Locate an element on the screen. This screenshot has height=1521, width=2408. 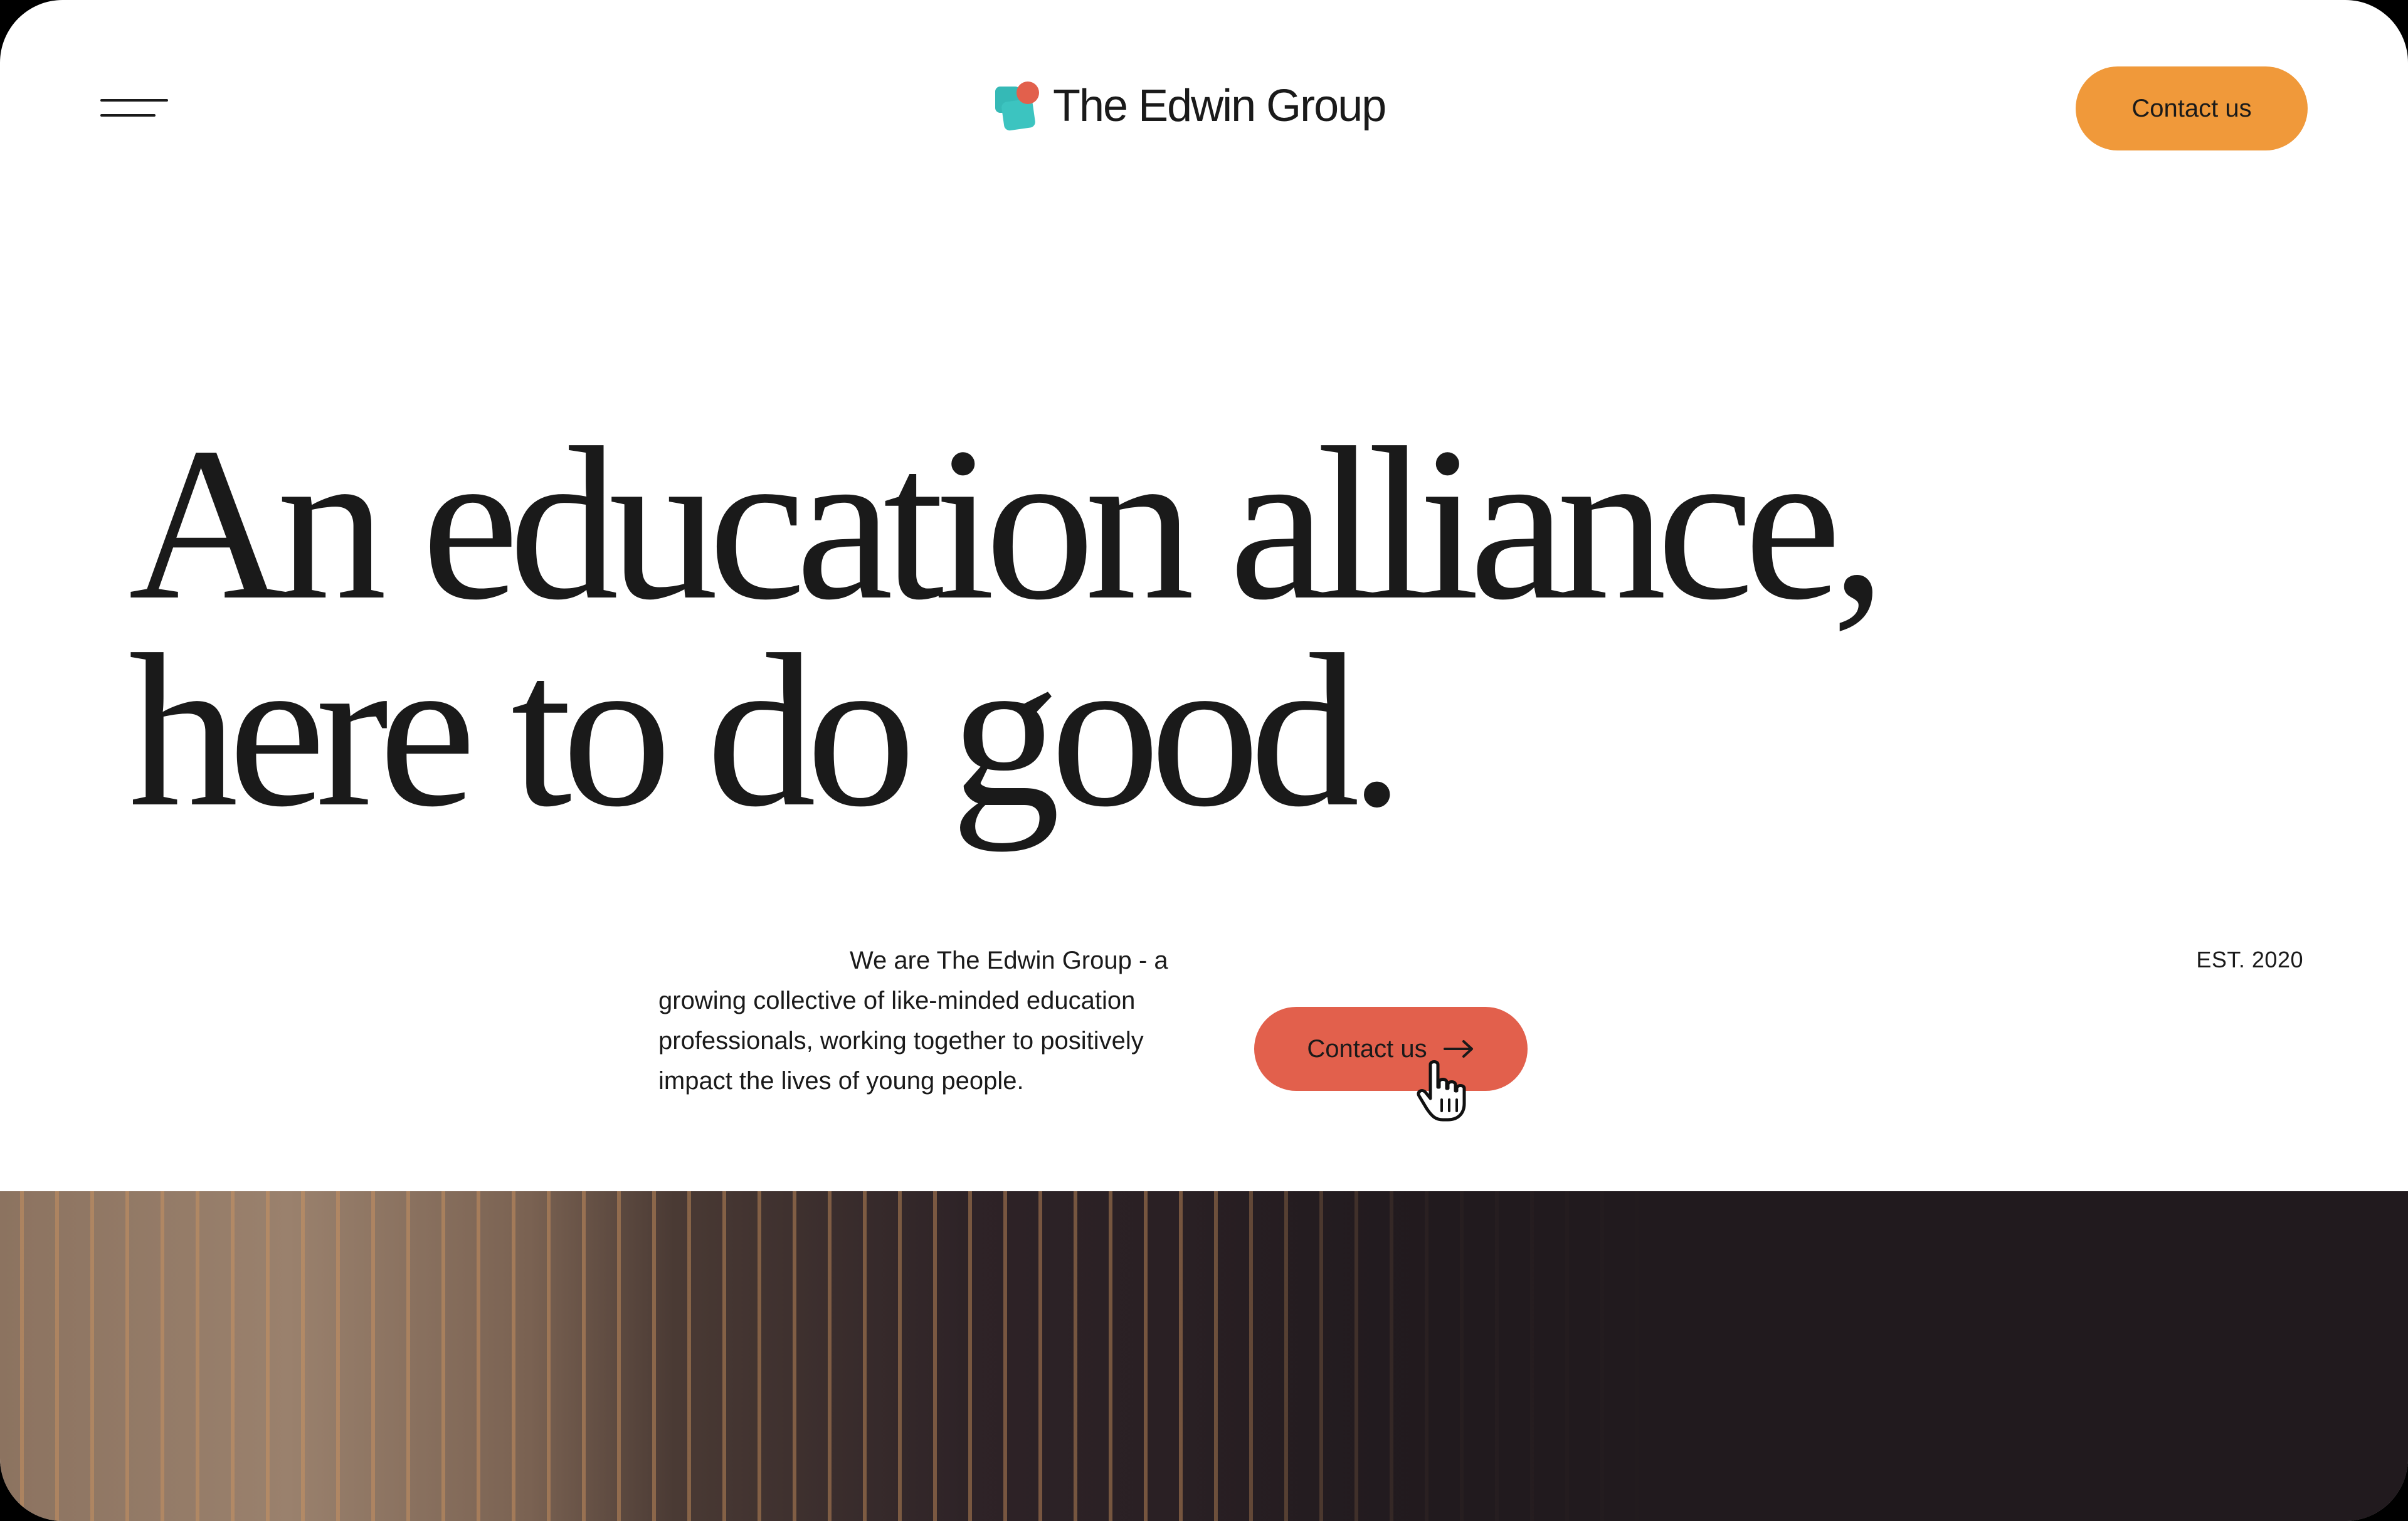
edwin-logo-mark-icon is located at coordinates (1017, 107).